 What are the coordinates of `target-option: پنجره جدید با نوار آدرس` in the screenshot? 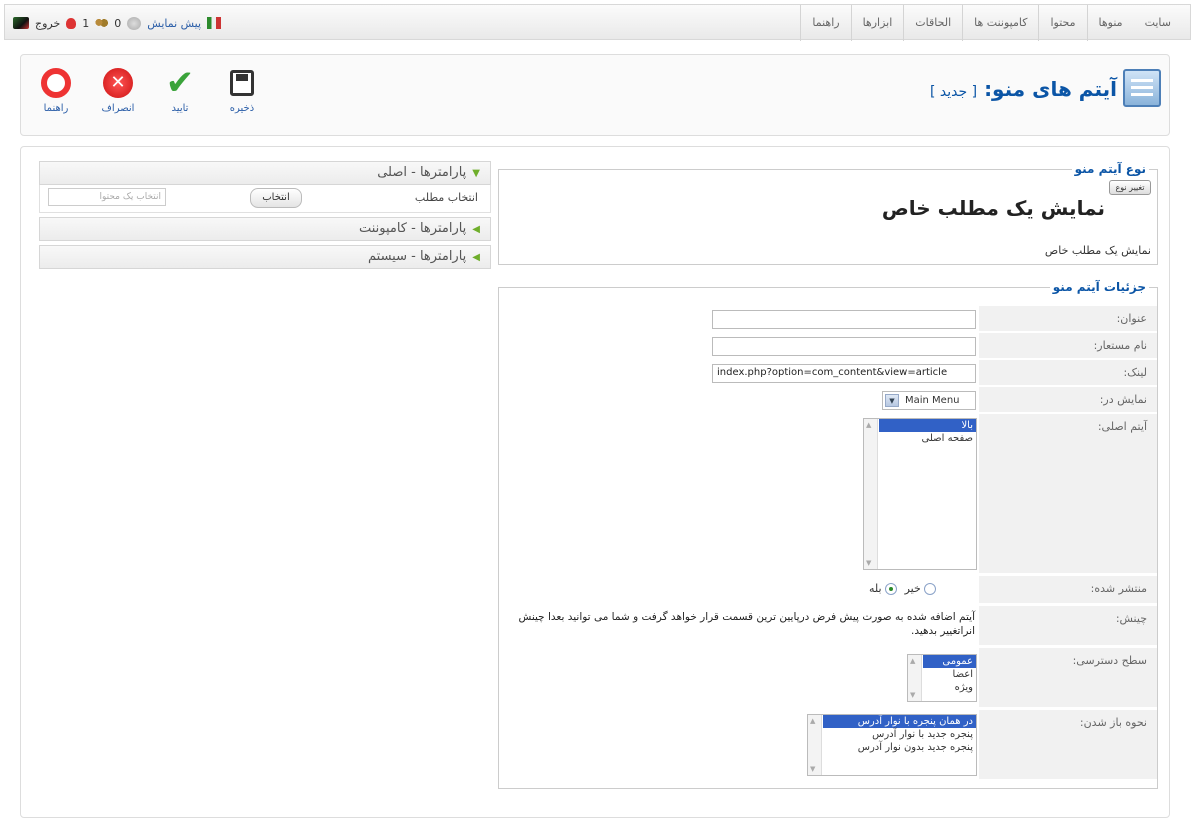 It's located at (899, 734).